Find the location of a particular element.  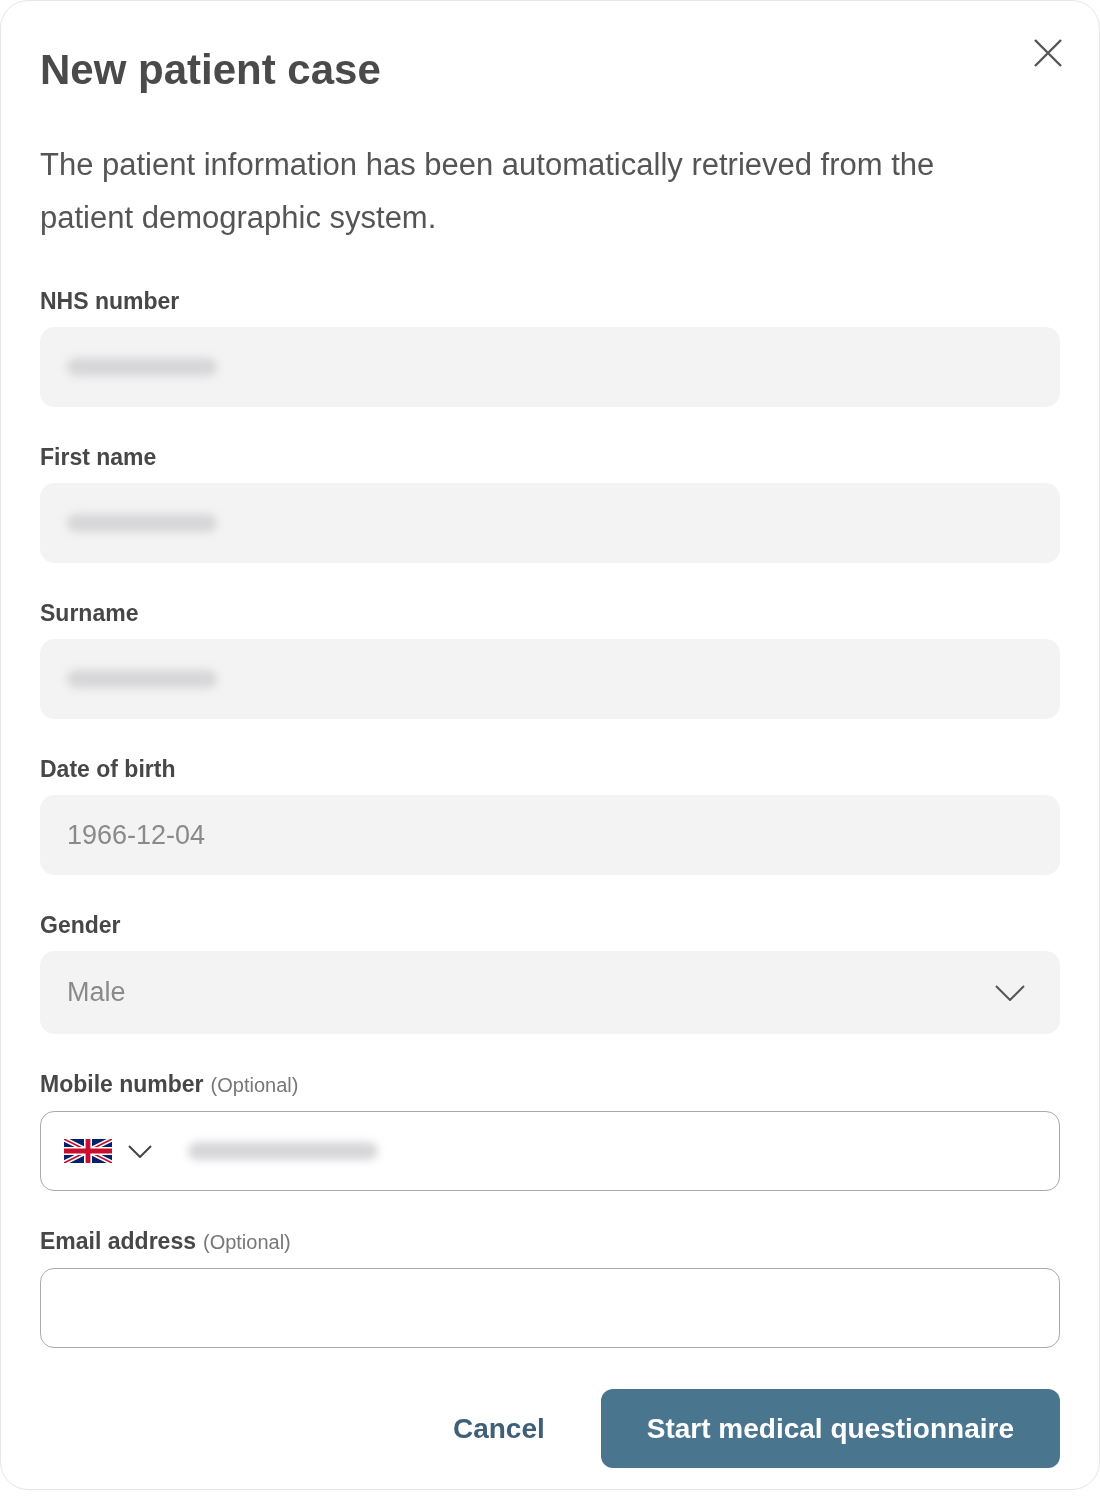

cancel-button: Cancel is located at coordinates (498, 1428).